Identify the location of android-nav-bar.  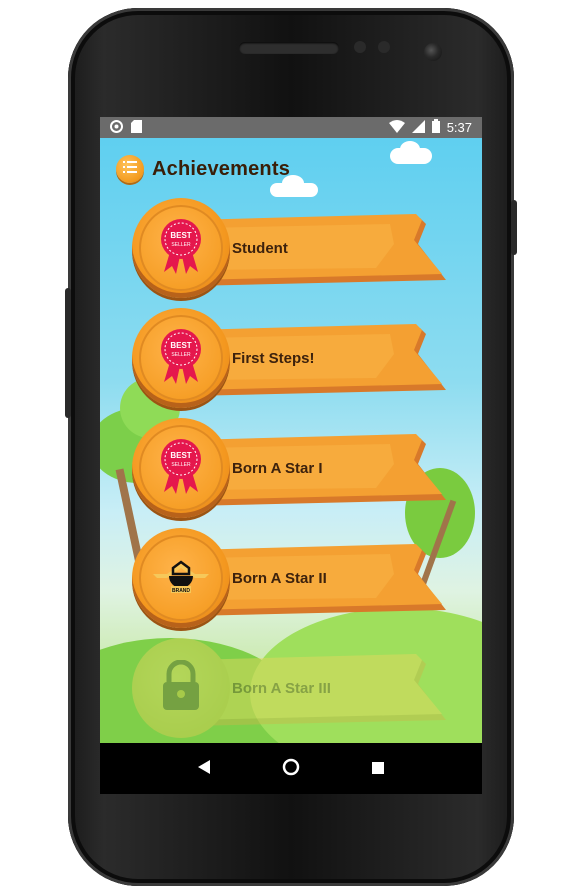
(291, 768).